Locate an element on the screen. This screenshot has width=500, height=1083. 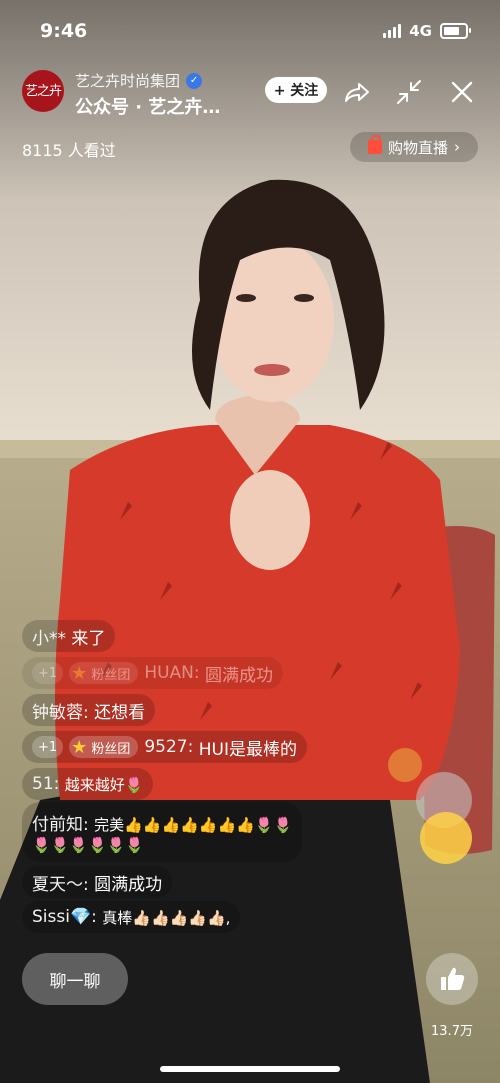
like-count: 13.7万 is located at coordinates (452, 1031).